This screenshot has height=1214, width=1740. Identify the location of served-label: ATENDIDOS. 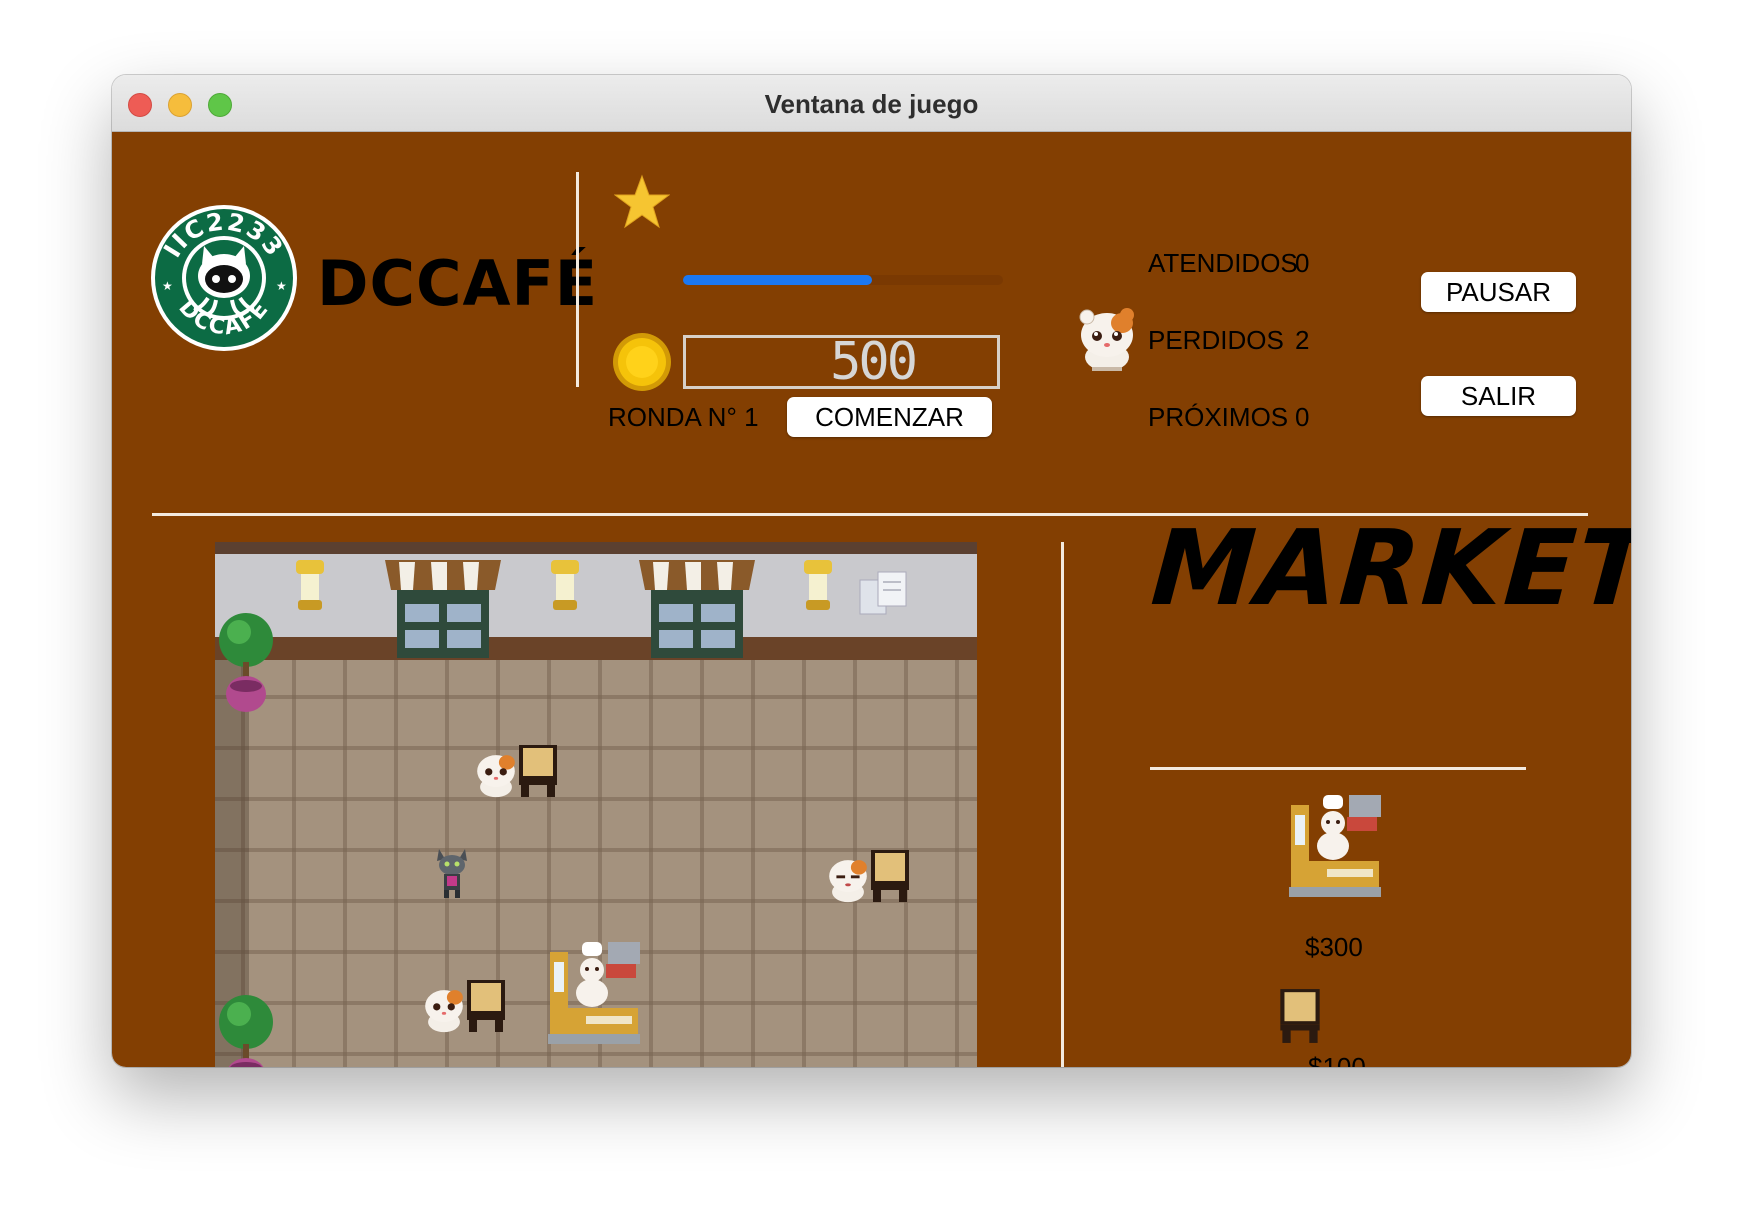
(1223, 263).